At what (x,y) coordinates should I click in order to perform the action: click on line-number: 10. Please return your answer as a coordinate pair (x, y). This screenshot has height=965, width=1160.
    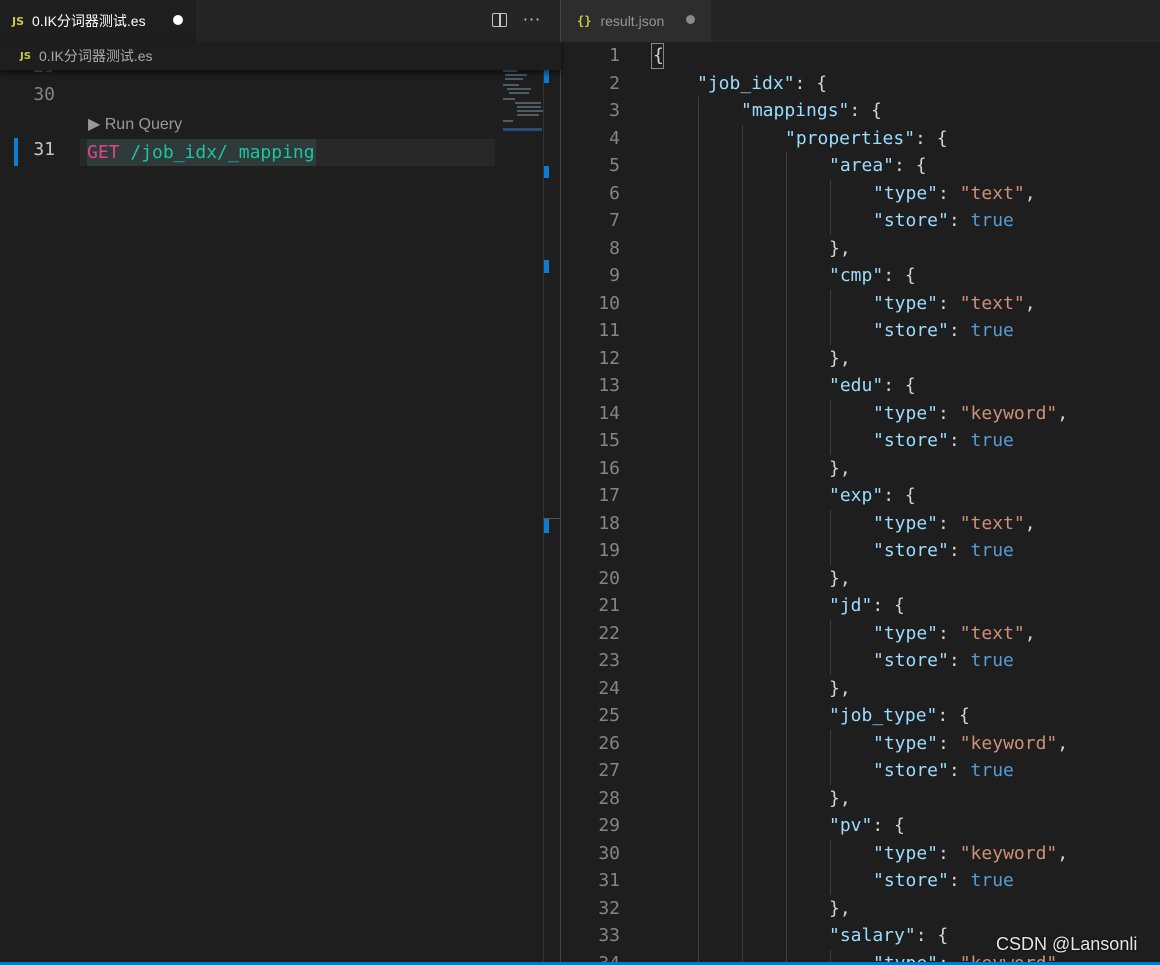
    Looking at the image, I should click on (609, 303).